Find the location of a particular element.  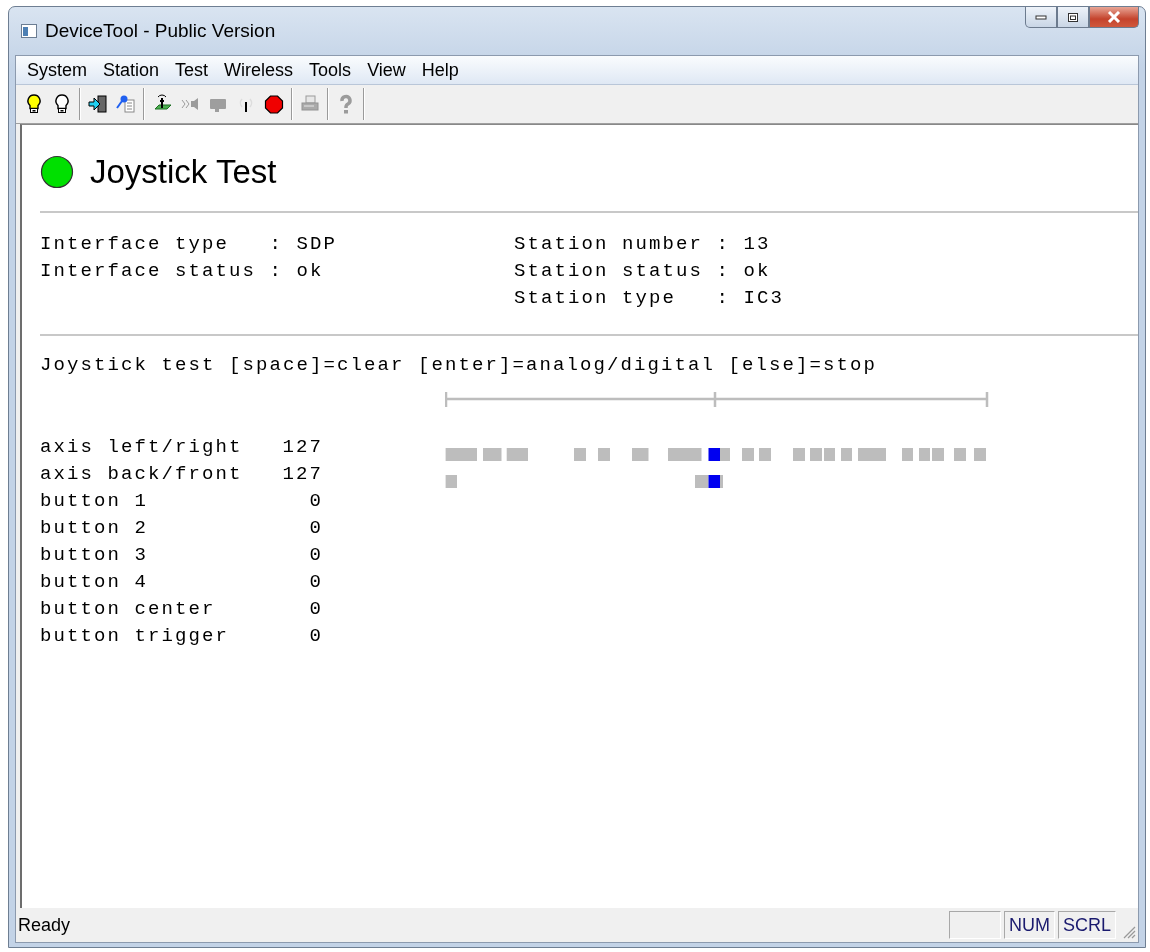

status-pane is located at coordinates (975, 925).